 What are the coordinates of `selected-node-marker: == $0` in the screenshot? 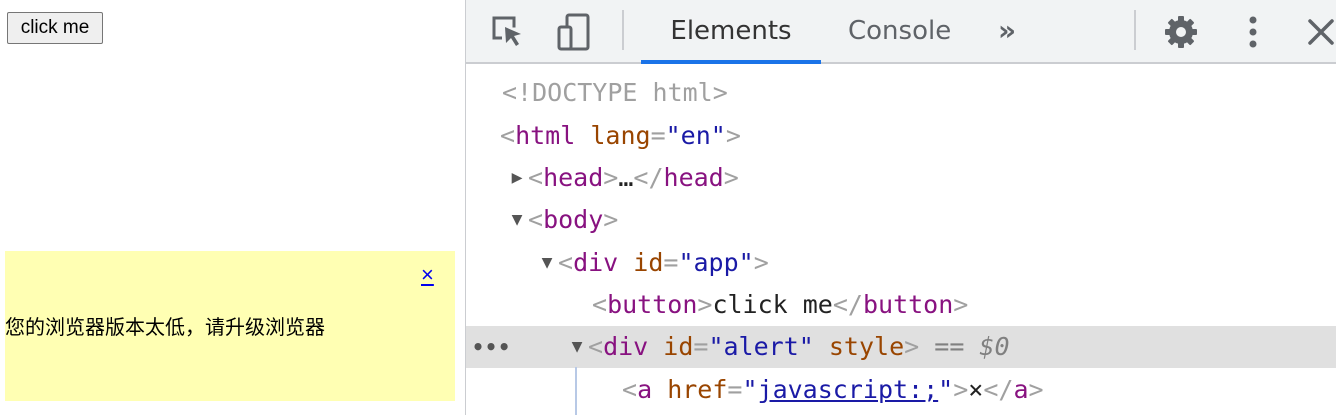 It's located at (972, 346).